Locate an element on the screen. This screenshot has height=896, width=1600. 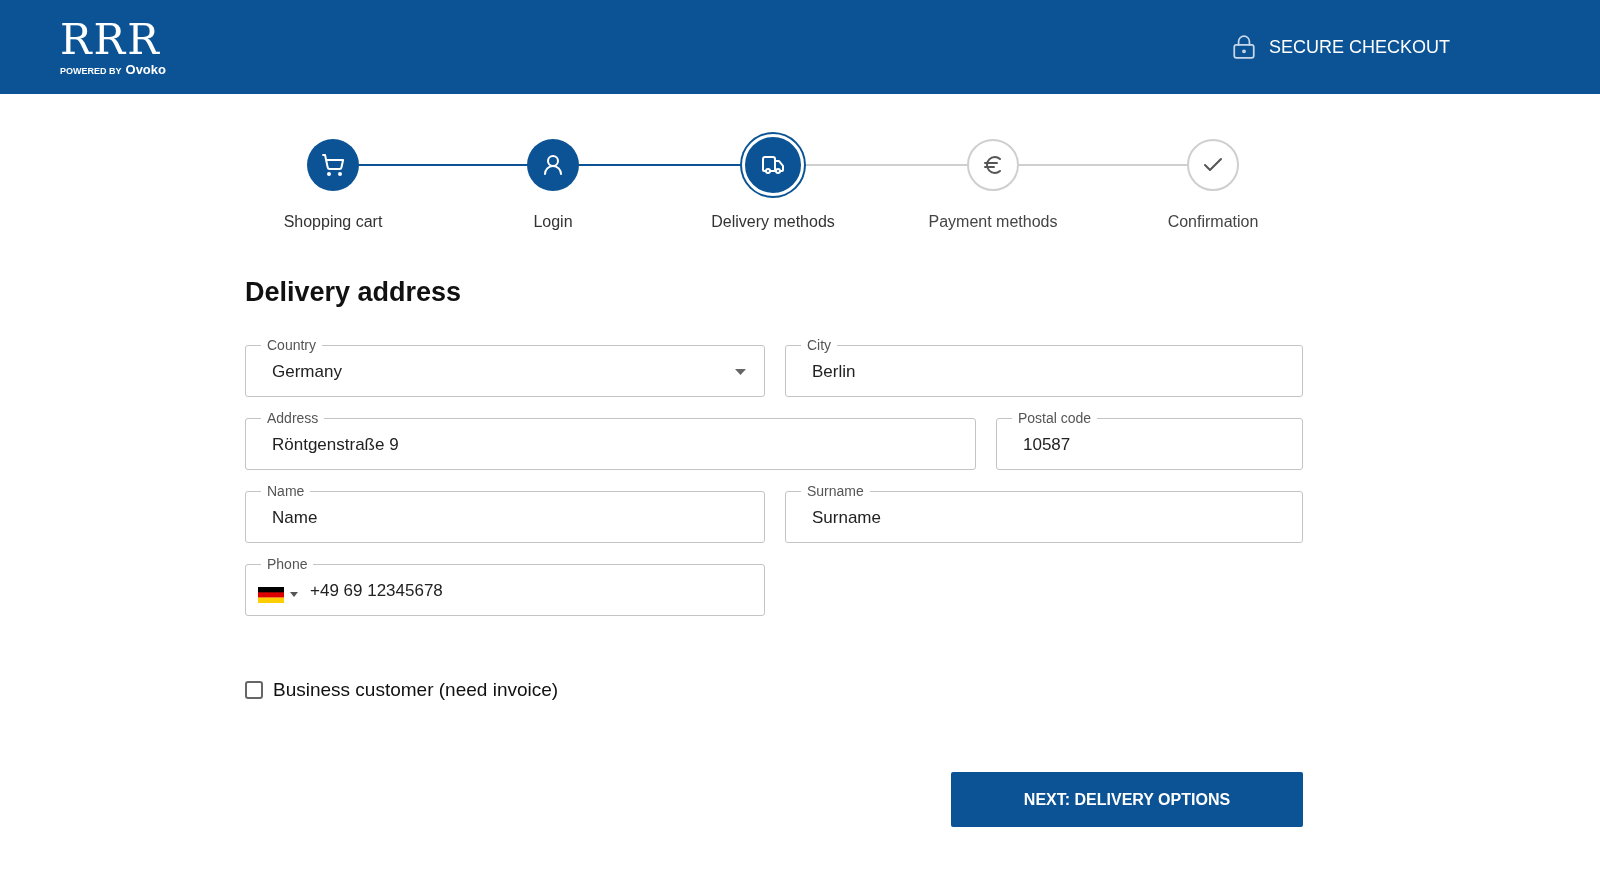
cart-icon is located at coordinates (333, 165).